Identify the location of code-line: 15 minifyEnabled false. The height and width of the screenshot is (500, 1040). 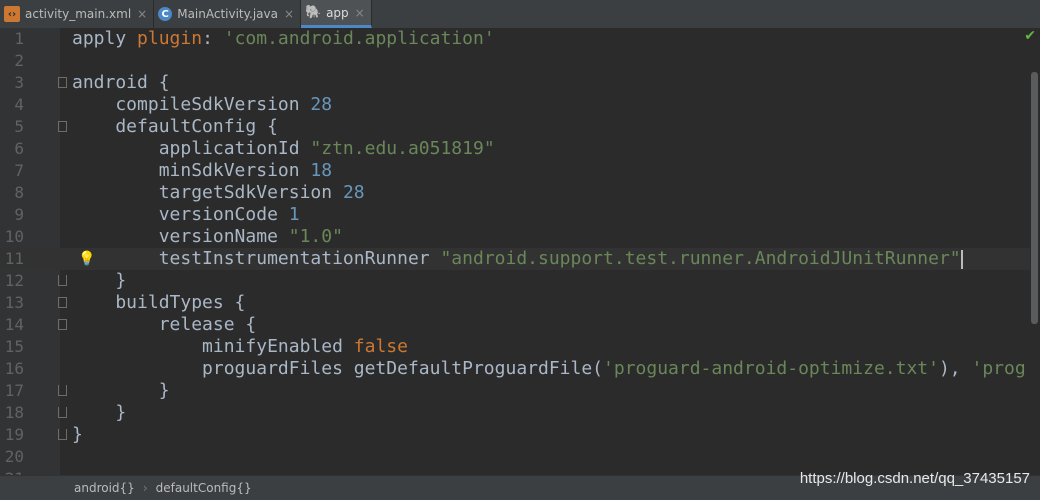
(515, 347).